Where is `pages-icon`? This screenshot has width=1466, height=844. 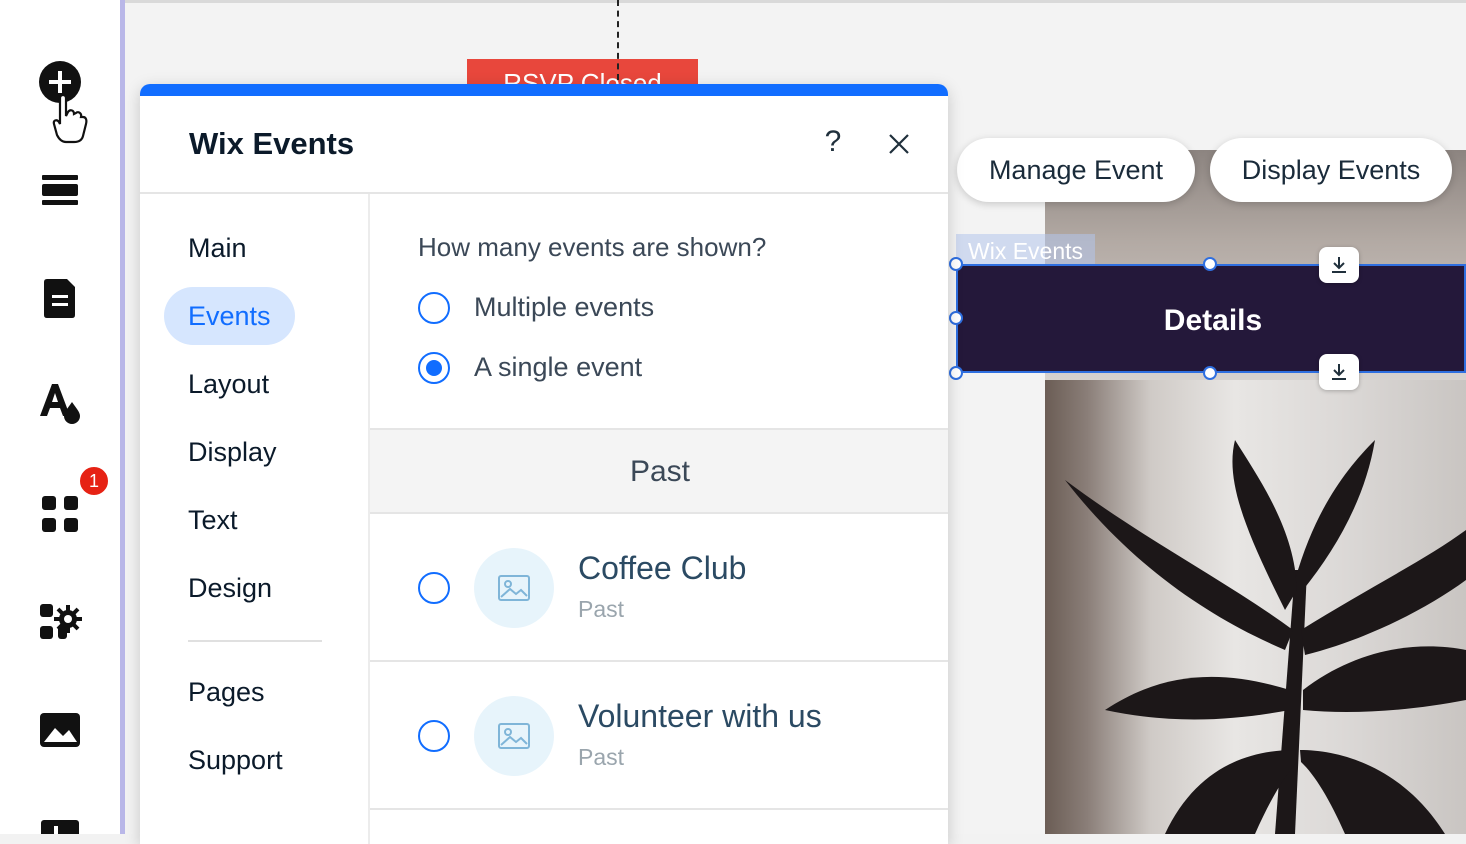 pages-icon is located at coordinates (60, 298).